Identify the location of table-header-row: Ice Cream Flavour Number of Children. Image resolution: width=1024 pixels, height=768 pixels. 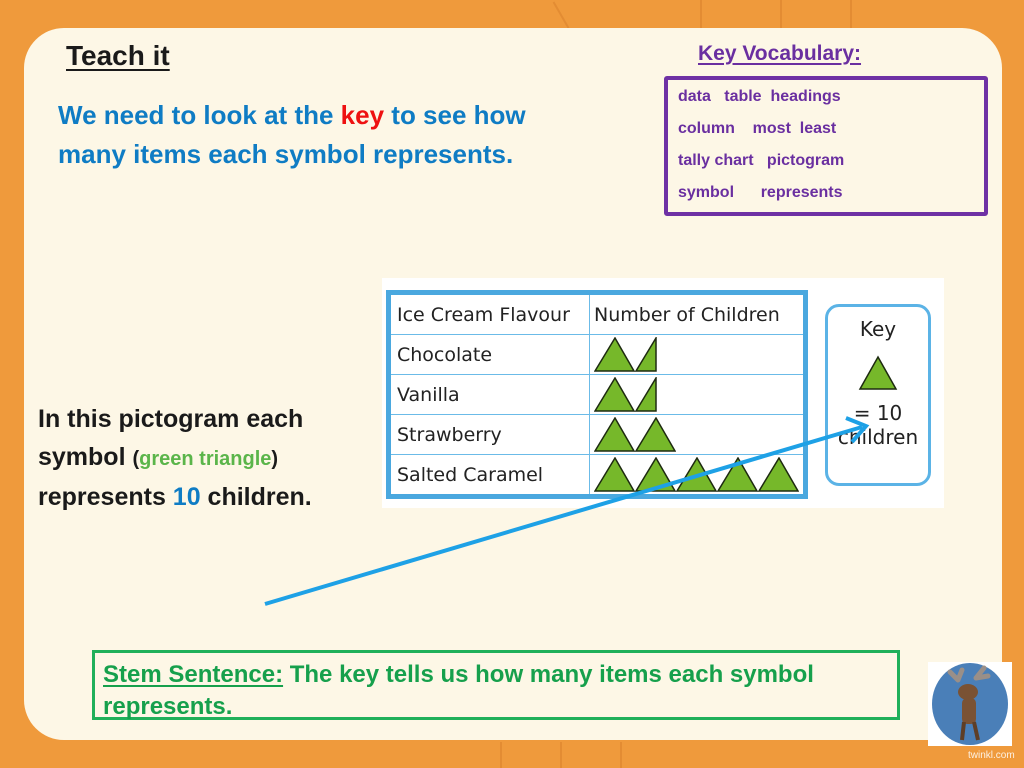
(597, 313).